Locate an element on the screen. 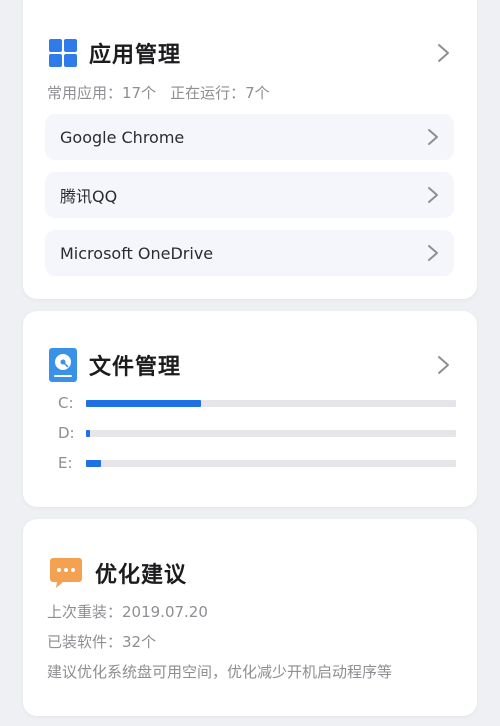  app-item-label: 腾讯QQ is located at coordinates (89, 196).